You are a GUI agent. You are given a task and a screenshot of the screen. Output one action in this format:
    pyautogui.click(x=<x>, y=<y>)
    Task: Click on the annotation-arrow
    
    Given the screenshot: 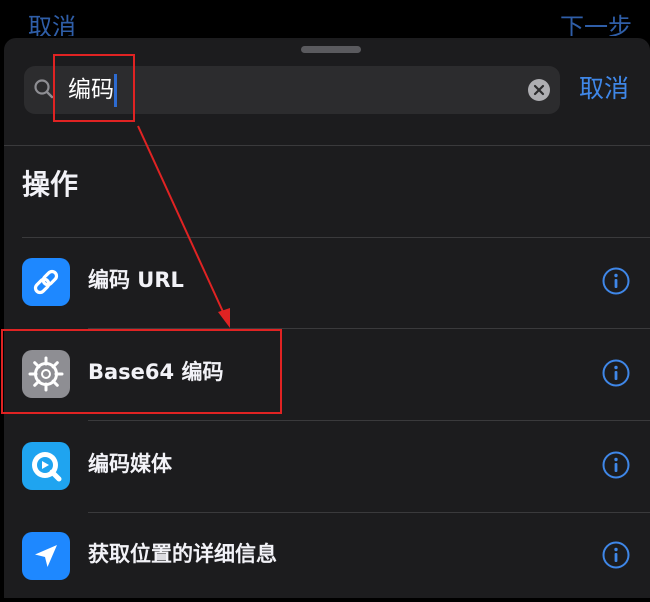 What is the action you would take?
    pyautogui.click(x=183, y=226)
    